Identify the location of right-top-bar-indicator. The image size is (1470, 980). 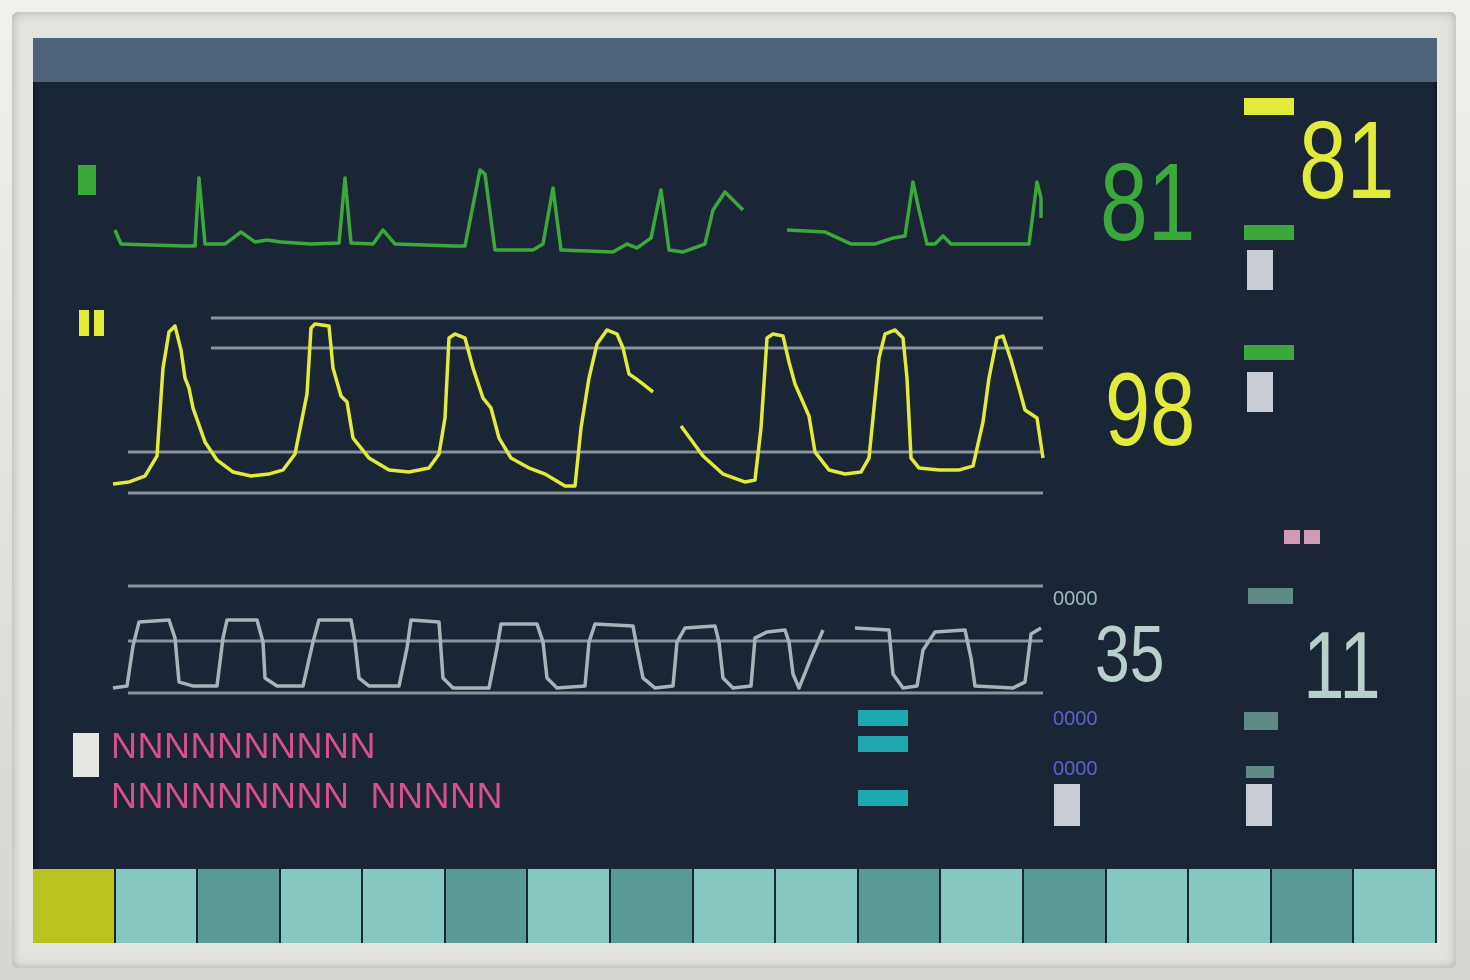
(1269, 106).